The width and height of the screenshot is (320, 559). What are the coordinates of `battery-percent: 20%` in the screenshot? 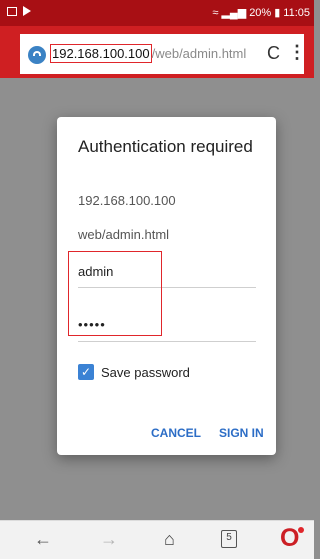 It's located at (260, 12).